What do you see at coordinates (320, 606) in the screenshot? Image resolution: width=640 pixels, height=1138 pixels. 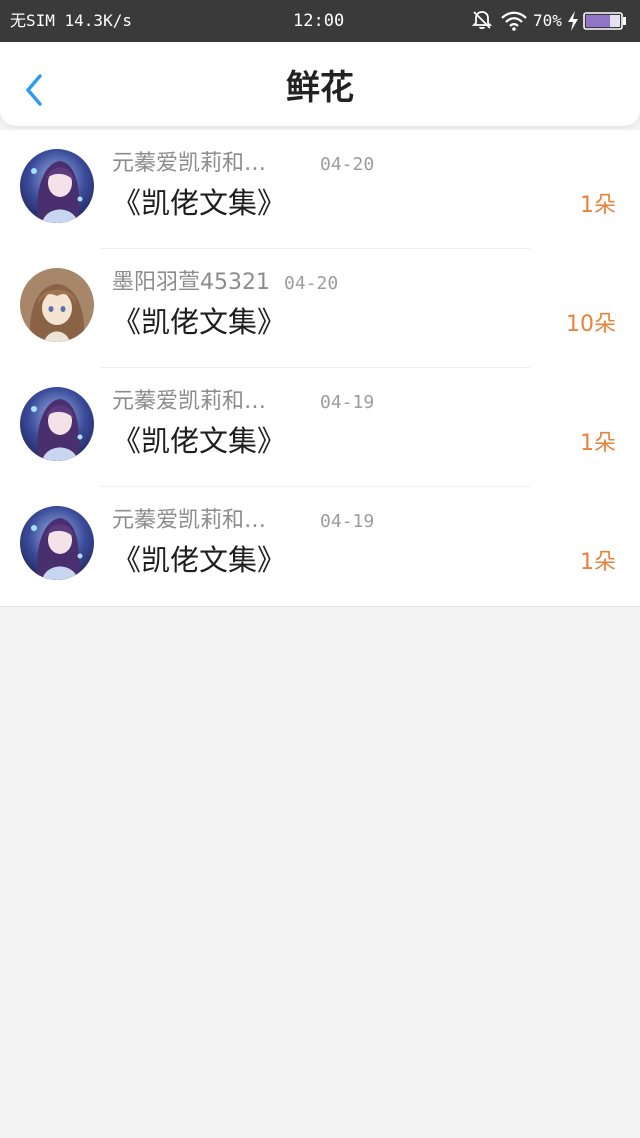 I see `divider` at bounding box center [320, 606].